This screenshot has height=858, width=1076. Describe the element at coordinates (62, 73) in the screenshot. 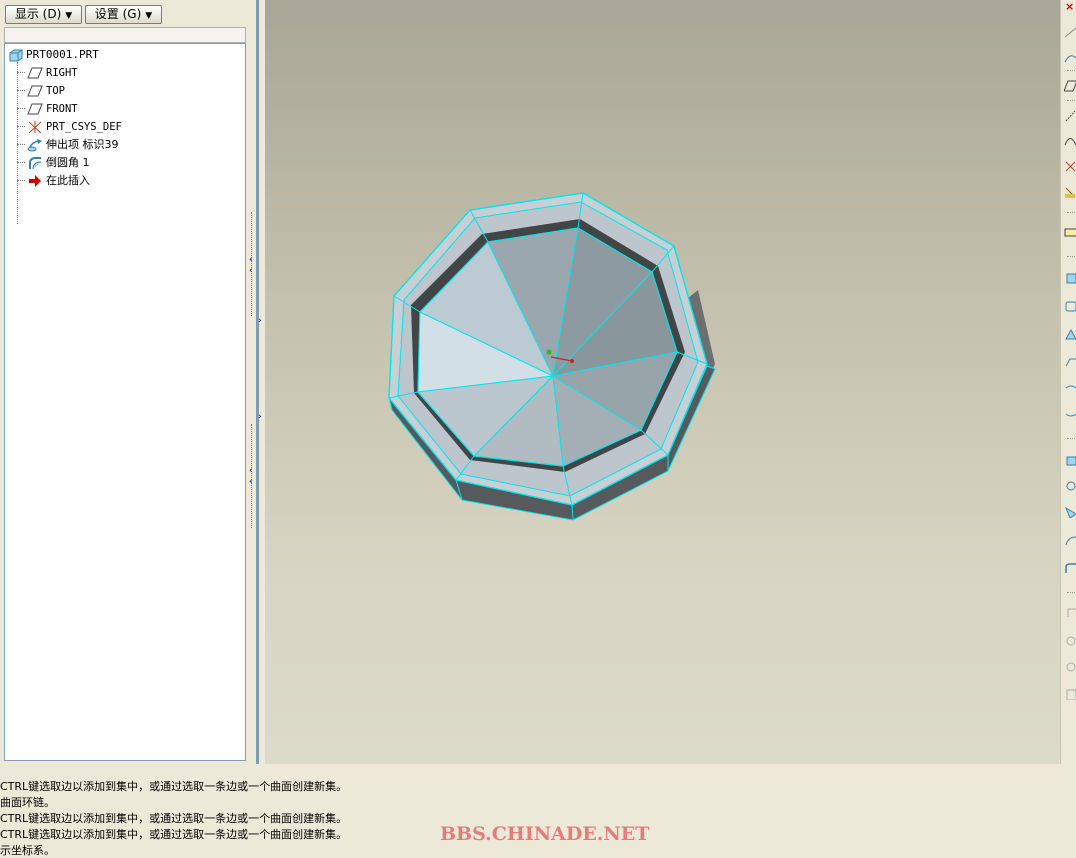

I see `tree-item-label: RIGHT` at that location.